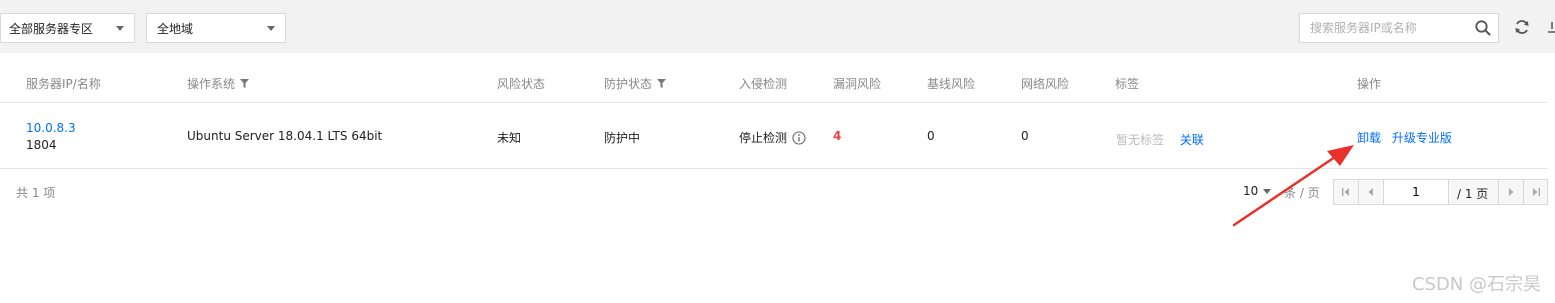 The height and width of the screenshot is (303, 1555). What do you see at coordinates (763, 138) in the screenshot?
I see `intrusion-status: 停止检测` at bounding box center [763, 138].